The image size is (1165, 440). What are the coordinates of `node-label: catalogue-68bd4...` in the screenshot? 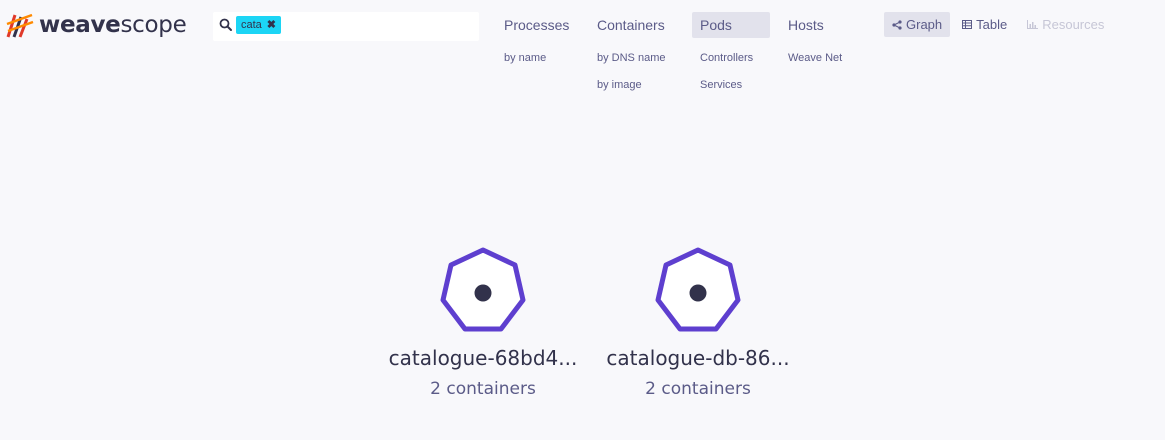 It's located at (483, 358).